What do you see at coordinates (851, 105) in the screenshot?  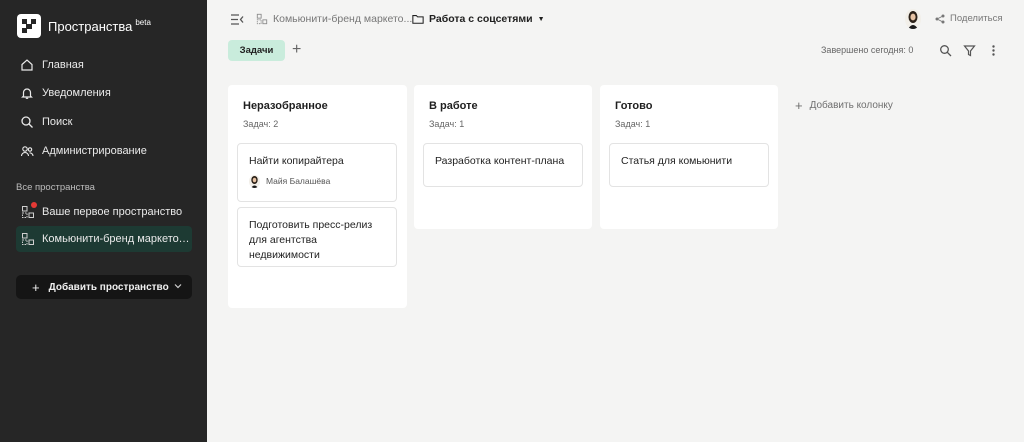 I see `add-column-label: Добавить колонку` at bounding box center [851, 105].